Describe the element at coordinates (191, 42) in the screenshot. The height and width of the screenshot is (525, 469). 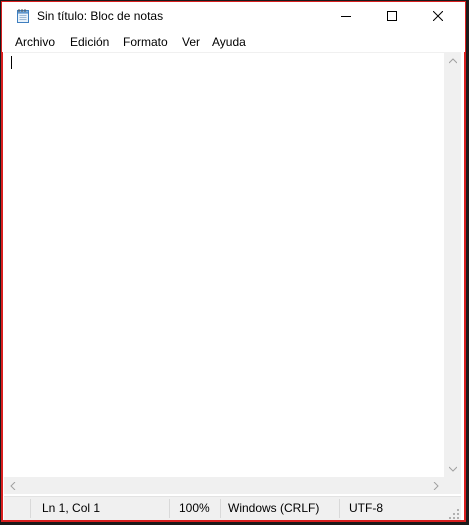
I see `menu-ver: Ver` at that location.